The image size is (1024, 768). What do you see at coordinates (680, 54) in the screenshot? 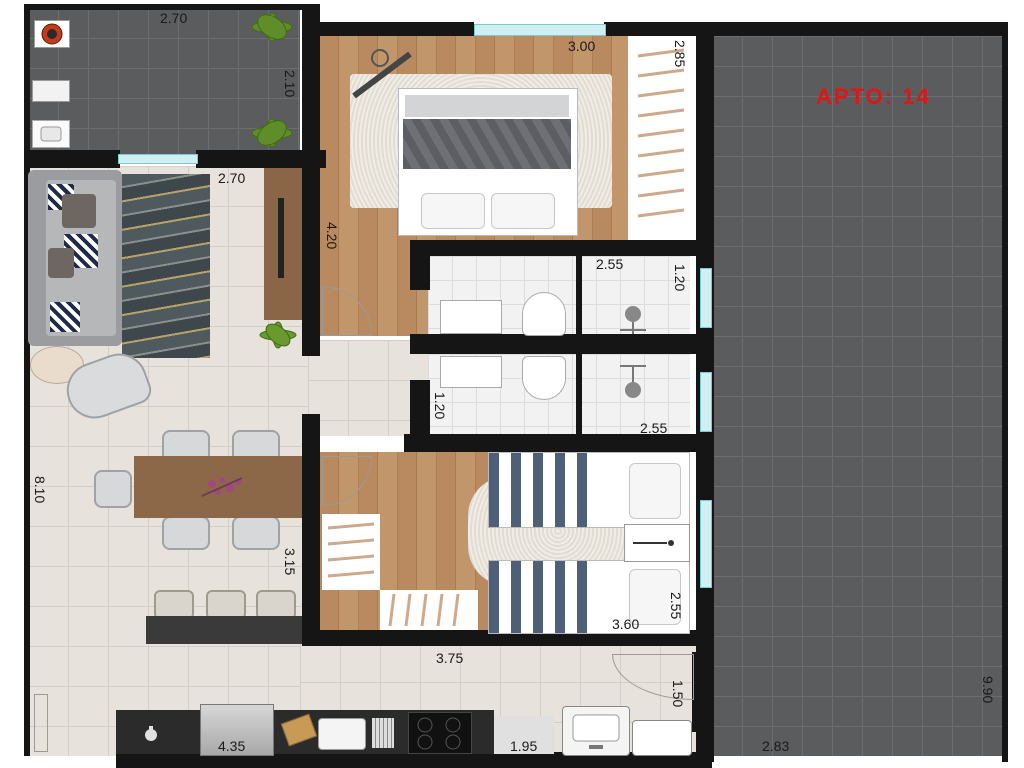
I see `dimension-label: 2.85` at bounding box center [680, 54].